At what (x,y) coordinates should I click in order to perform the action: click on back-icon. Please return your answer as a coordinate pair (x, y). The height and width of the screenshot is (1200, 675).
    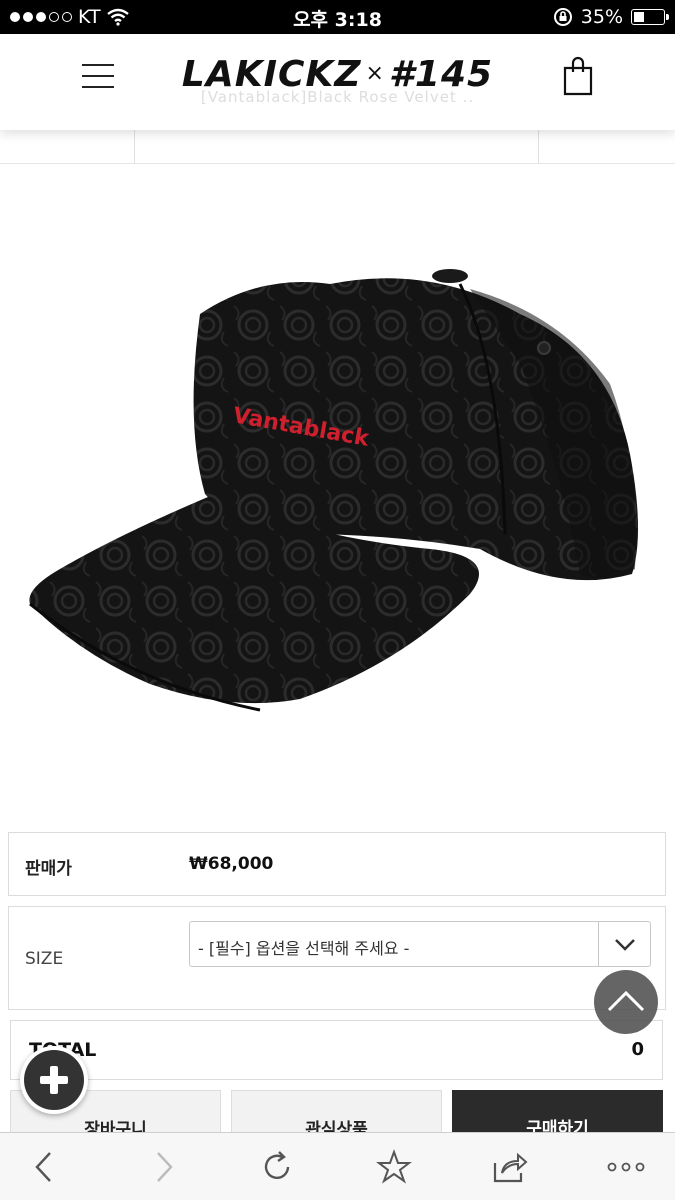
    Looking at the image, I should click on (44, 1167).